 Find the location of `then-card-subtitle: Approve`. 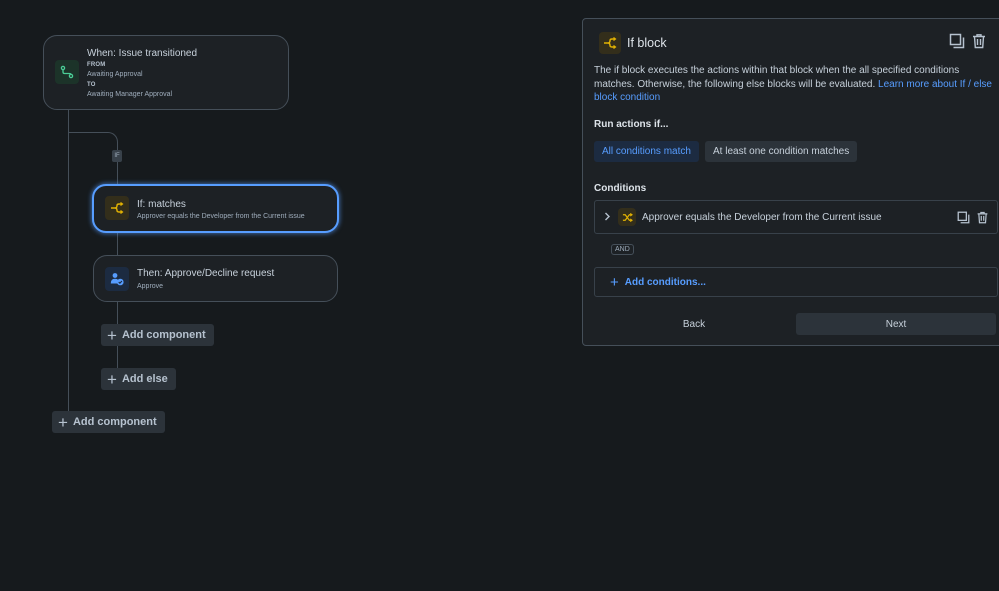

then-card-subtitle: Approve is located at coordinates (150, 286).